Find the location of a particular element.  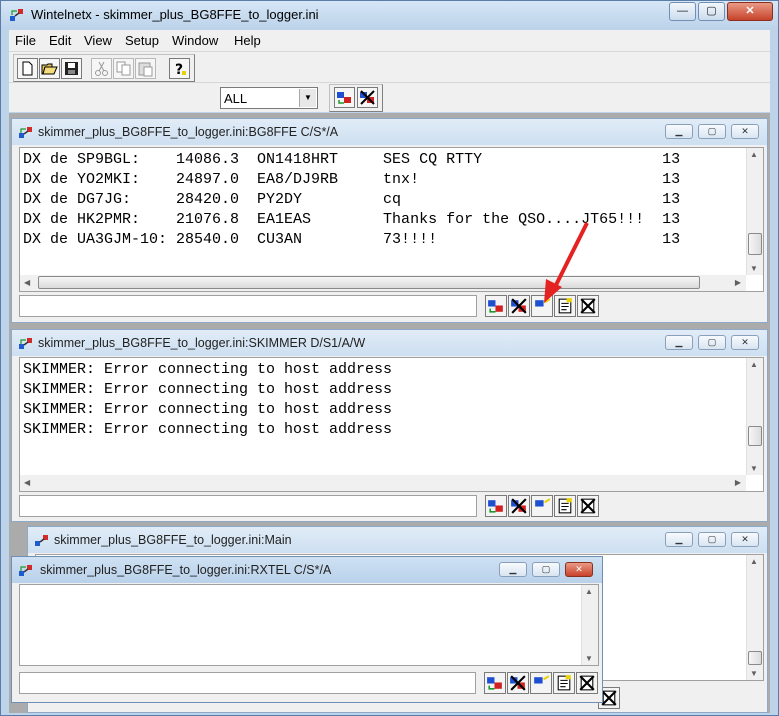

open-button is located at coordinates (49, 68).